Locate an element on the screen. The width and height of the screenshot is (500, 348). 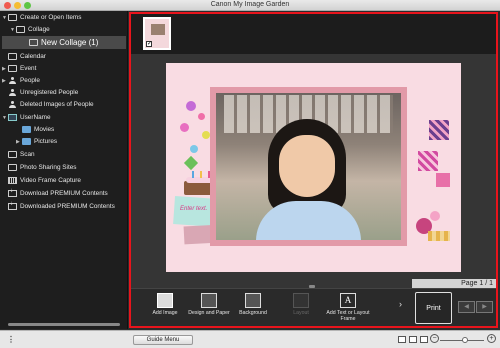
layout-icon is located at coordinates (301, 300).